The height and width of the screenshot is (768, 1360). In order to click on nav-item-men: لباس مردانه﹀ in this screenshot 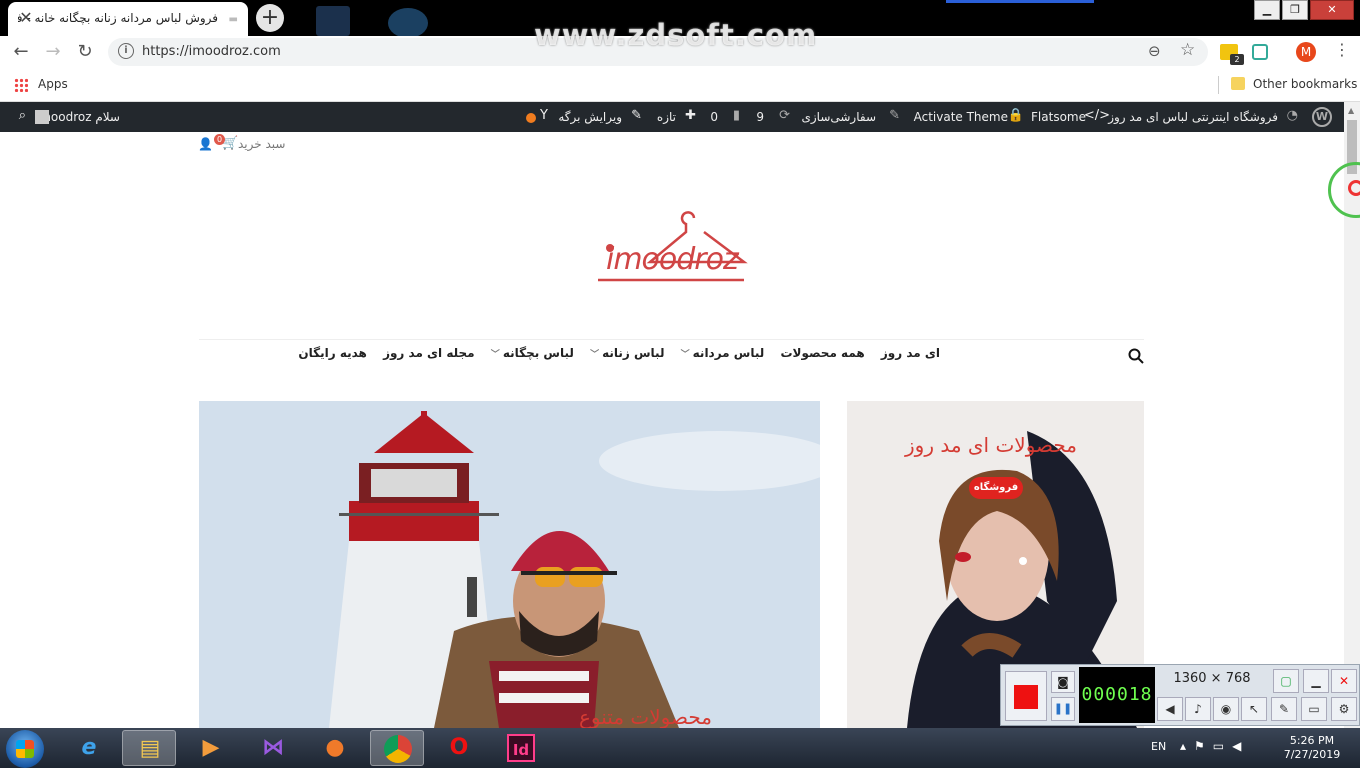, I will do `click(723, 353)`.